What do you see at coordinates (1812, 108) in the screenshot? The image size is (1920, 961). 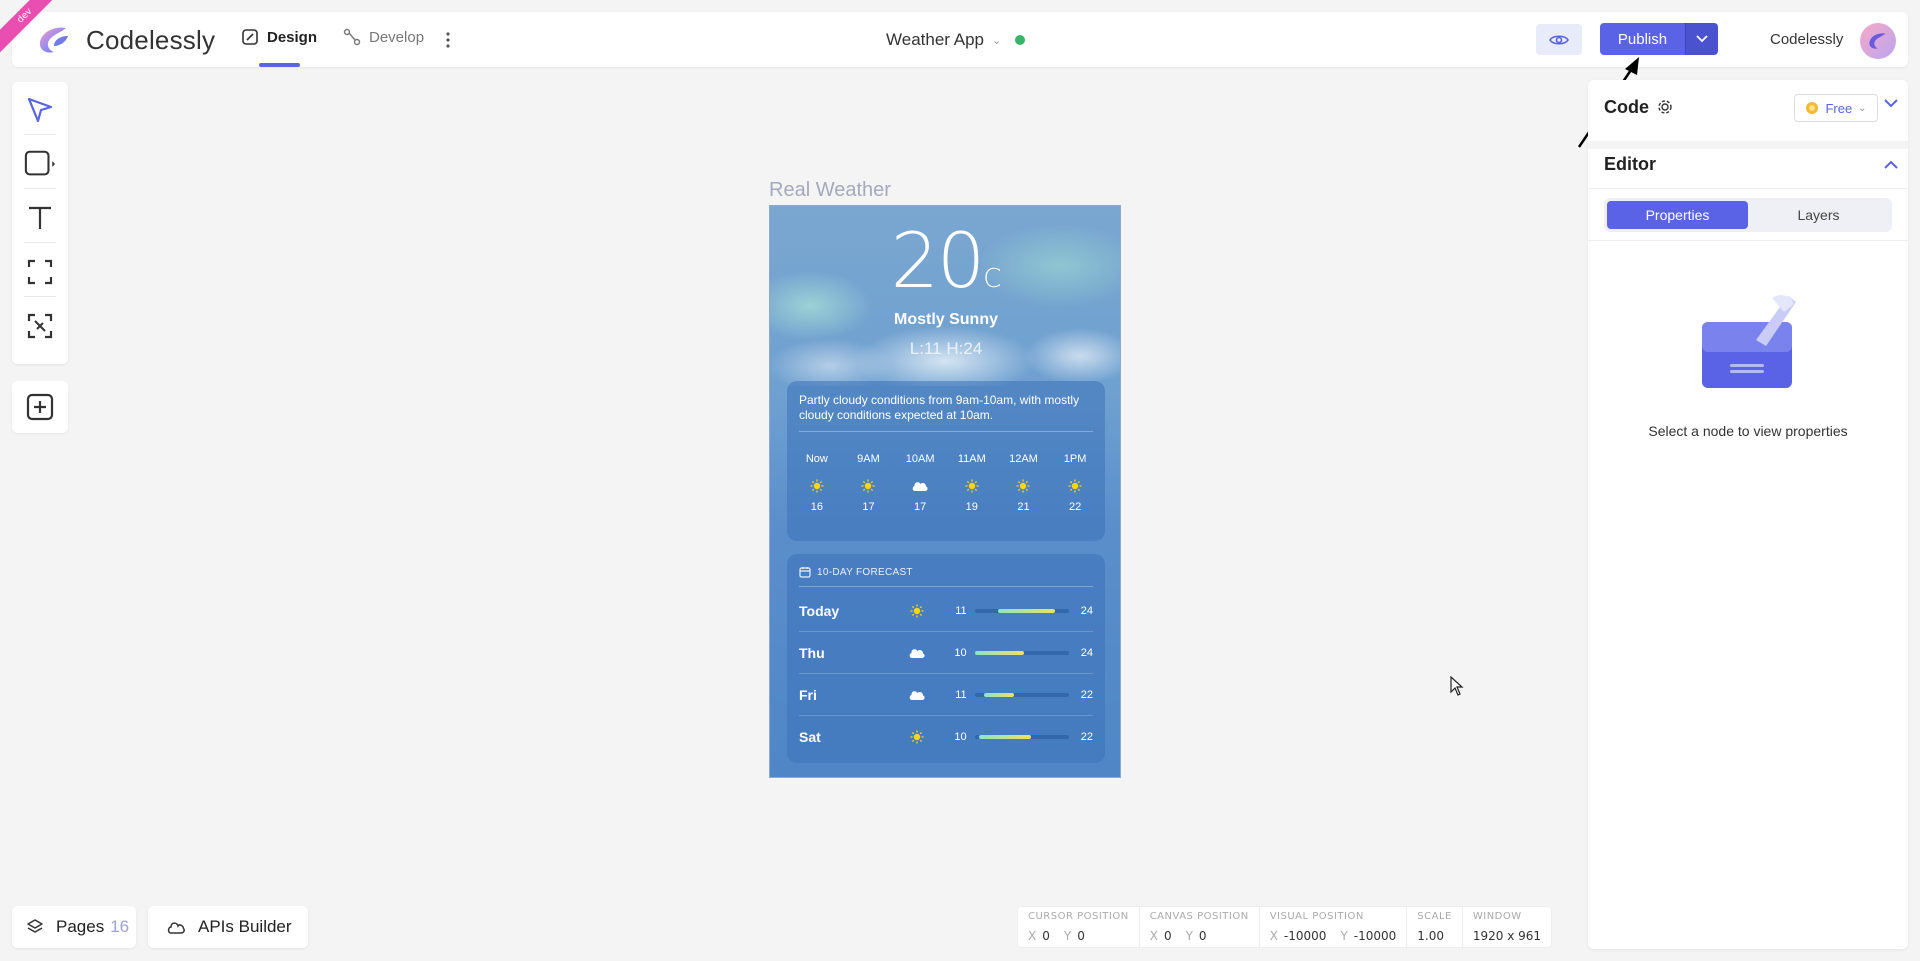 I see `coin-icon` at bounding box center [1812, 108].